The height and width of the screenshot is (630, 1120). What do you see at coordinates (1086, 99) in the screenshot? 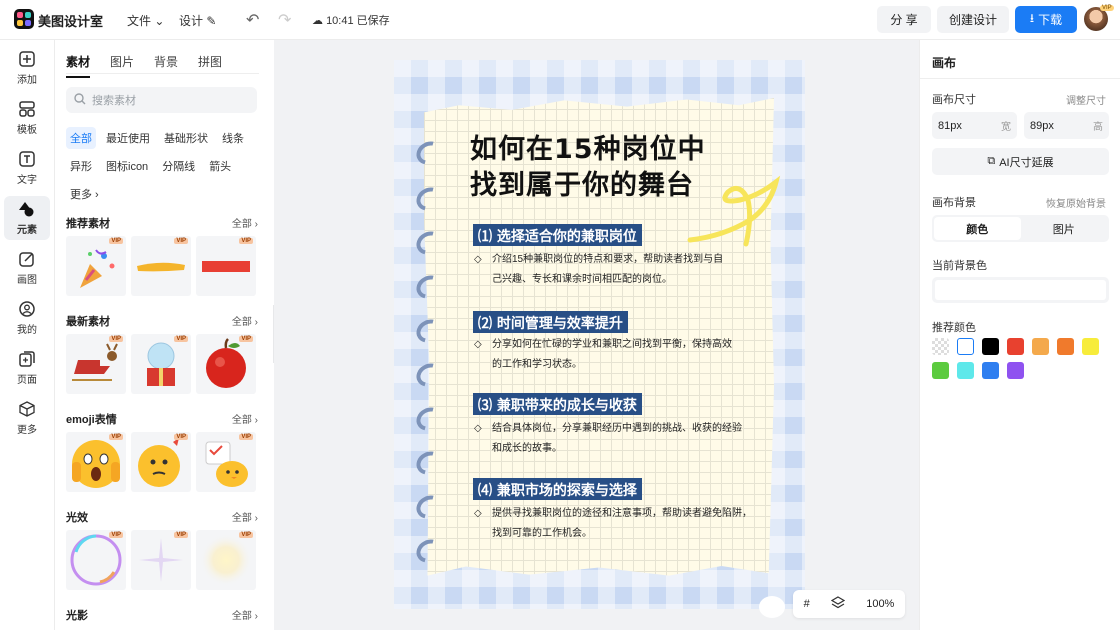
I see `adjust-size-link: 调整尺寸` at bounding box center [1086, 99].